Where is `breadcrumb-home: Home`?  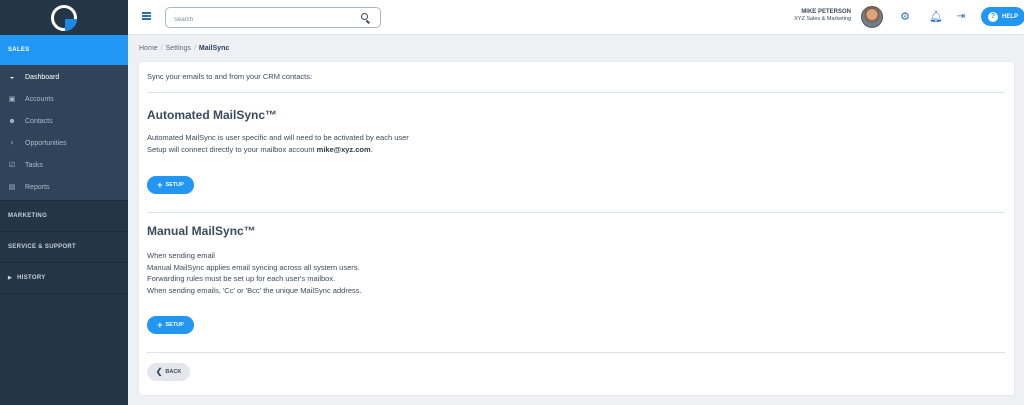 breadcrumb-home: Home is located at coordinates (148, 48).